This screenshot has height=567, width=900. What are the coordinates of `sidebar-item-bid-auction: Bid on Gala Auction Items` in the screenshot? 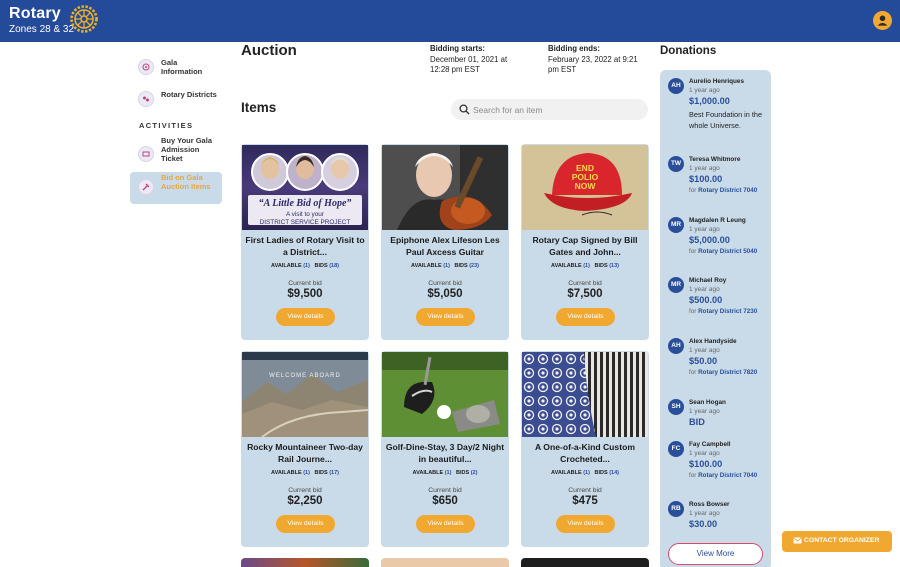 It's located at (176, 188).